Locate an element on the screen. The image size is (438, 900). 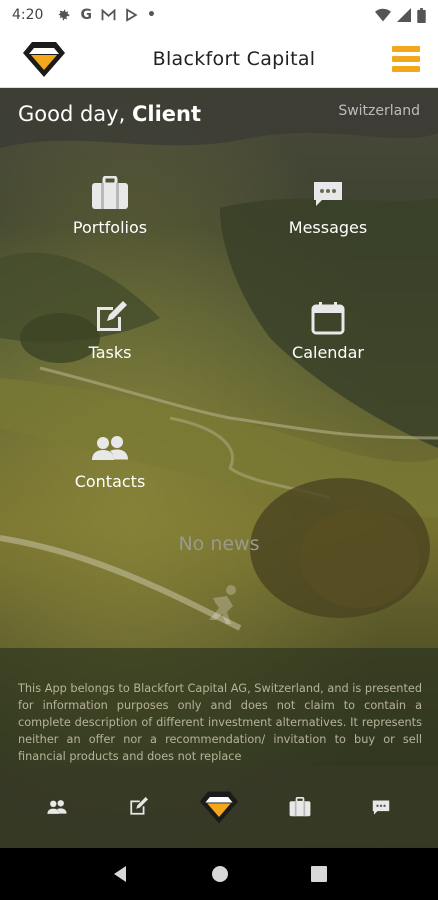
app-bar: Blackfort Capital is located at coordinates (219, 59).